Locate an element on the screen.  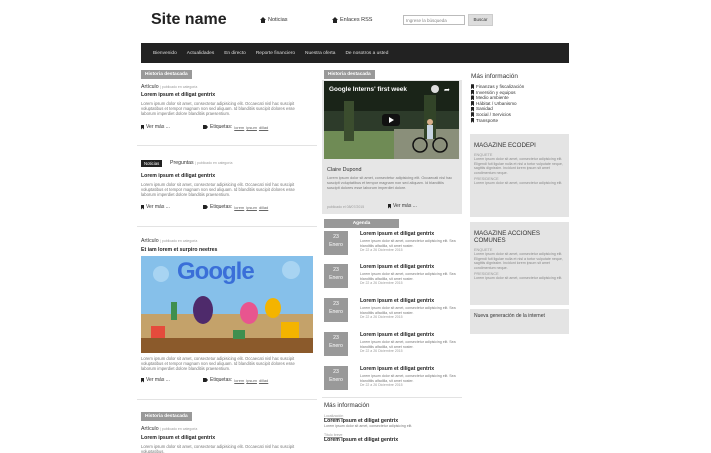
news-link-label: Noticias is located at coordinates (278, 20).